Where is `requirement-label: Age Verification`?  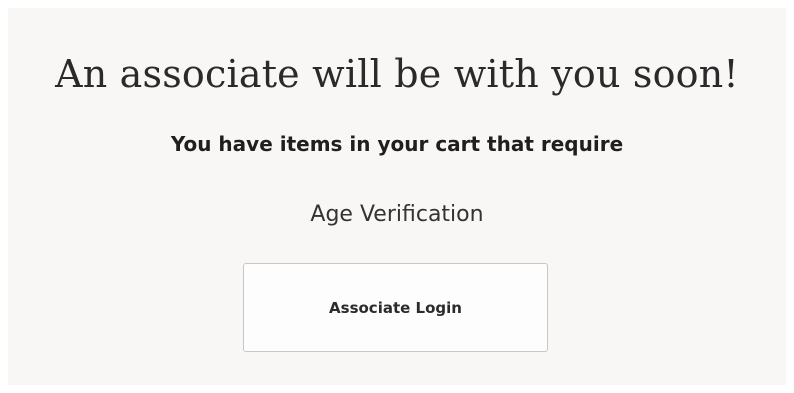
requirement-label: Age Verification is located at coordinates (397, 214).